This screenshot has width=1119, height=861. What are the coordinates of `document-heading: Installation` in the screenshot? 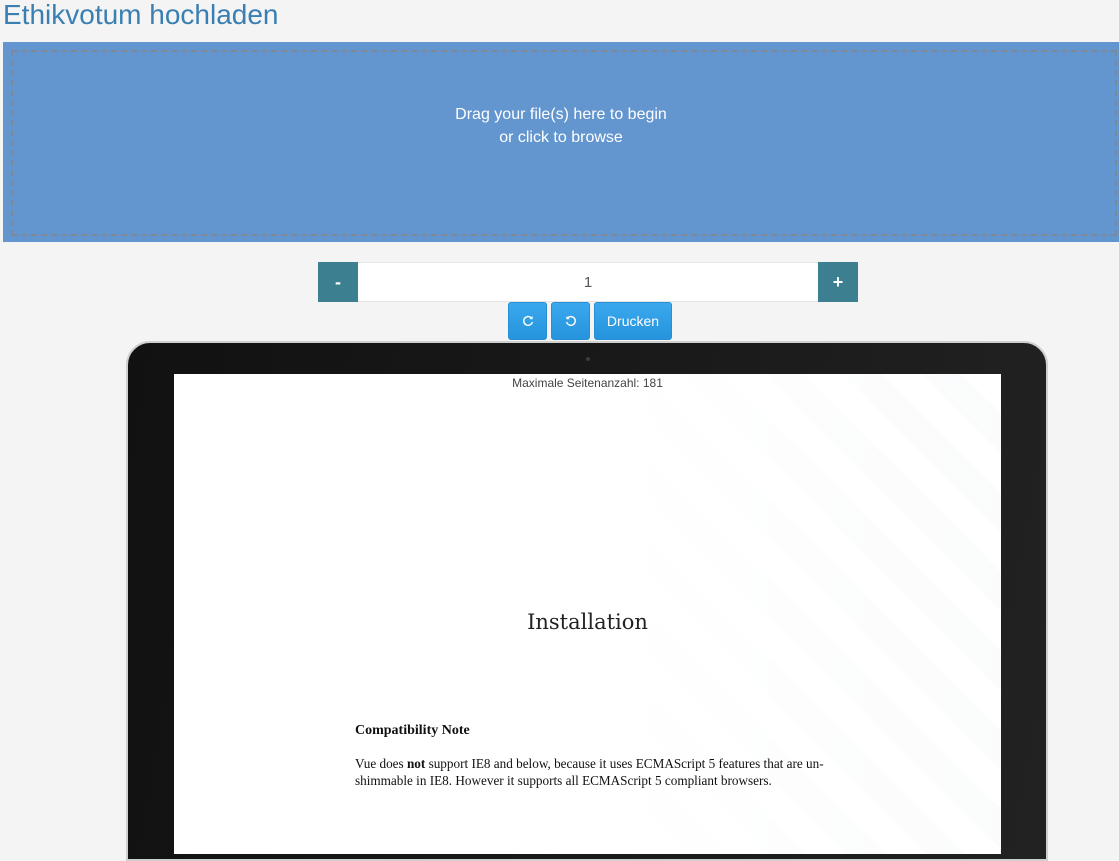 It's located at (587, 622).